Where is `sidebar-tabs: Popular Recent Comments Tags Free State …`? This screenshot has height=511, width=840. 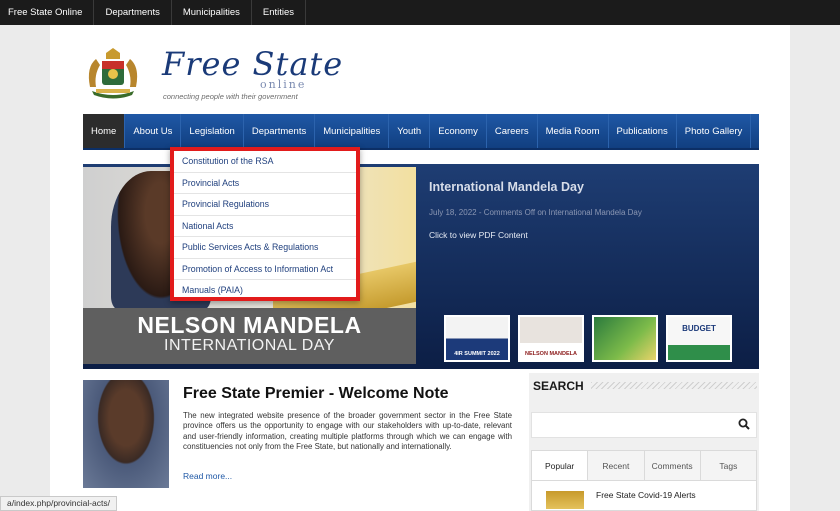 sidebar-tabs: Popular Recent Comments Tags Free State … is located at coordinates (644, 480).